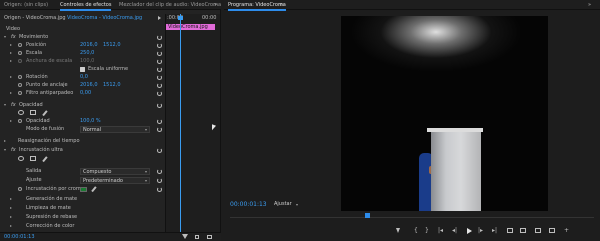 This screenshot has width=600, height=241. I want to click on setting-select: Predeterminado, so click(115, 180).